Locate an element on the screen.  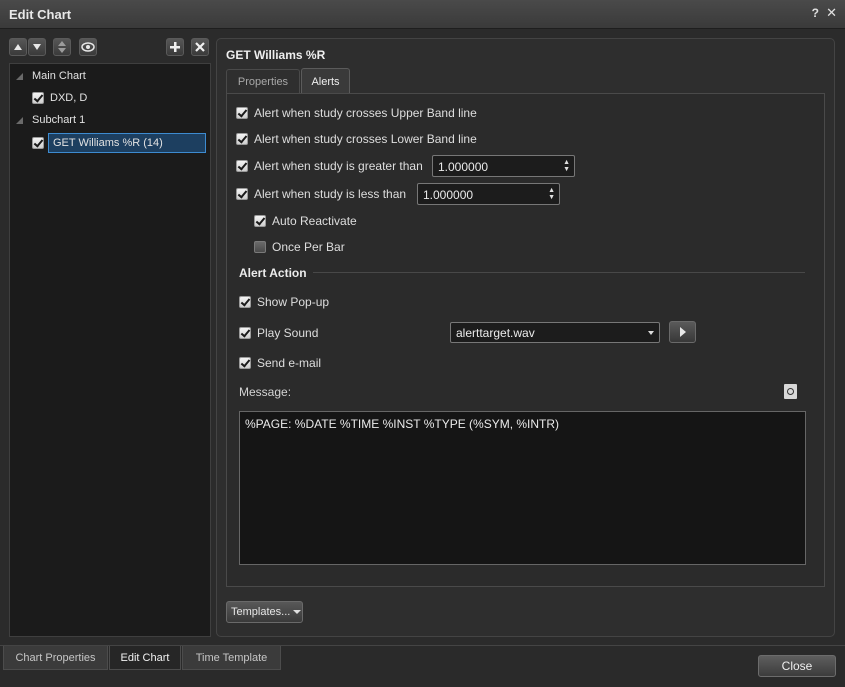
play-sound-row: Play Sound is located at coordinates (278, 333).